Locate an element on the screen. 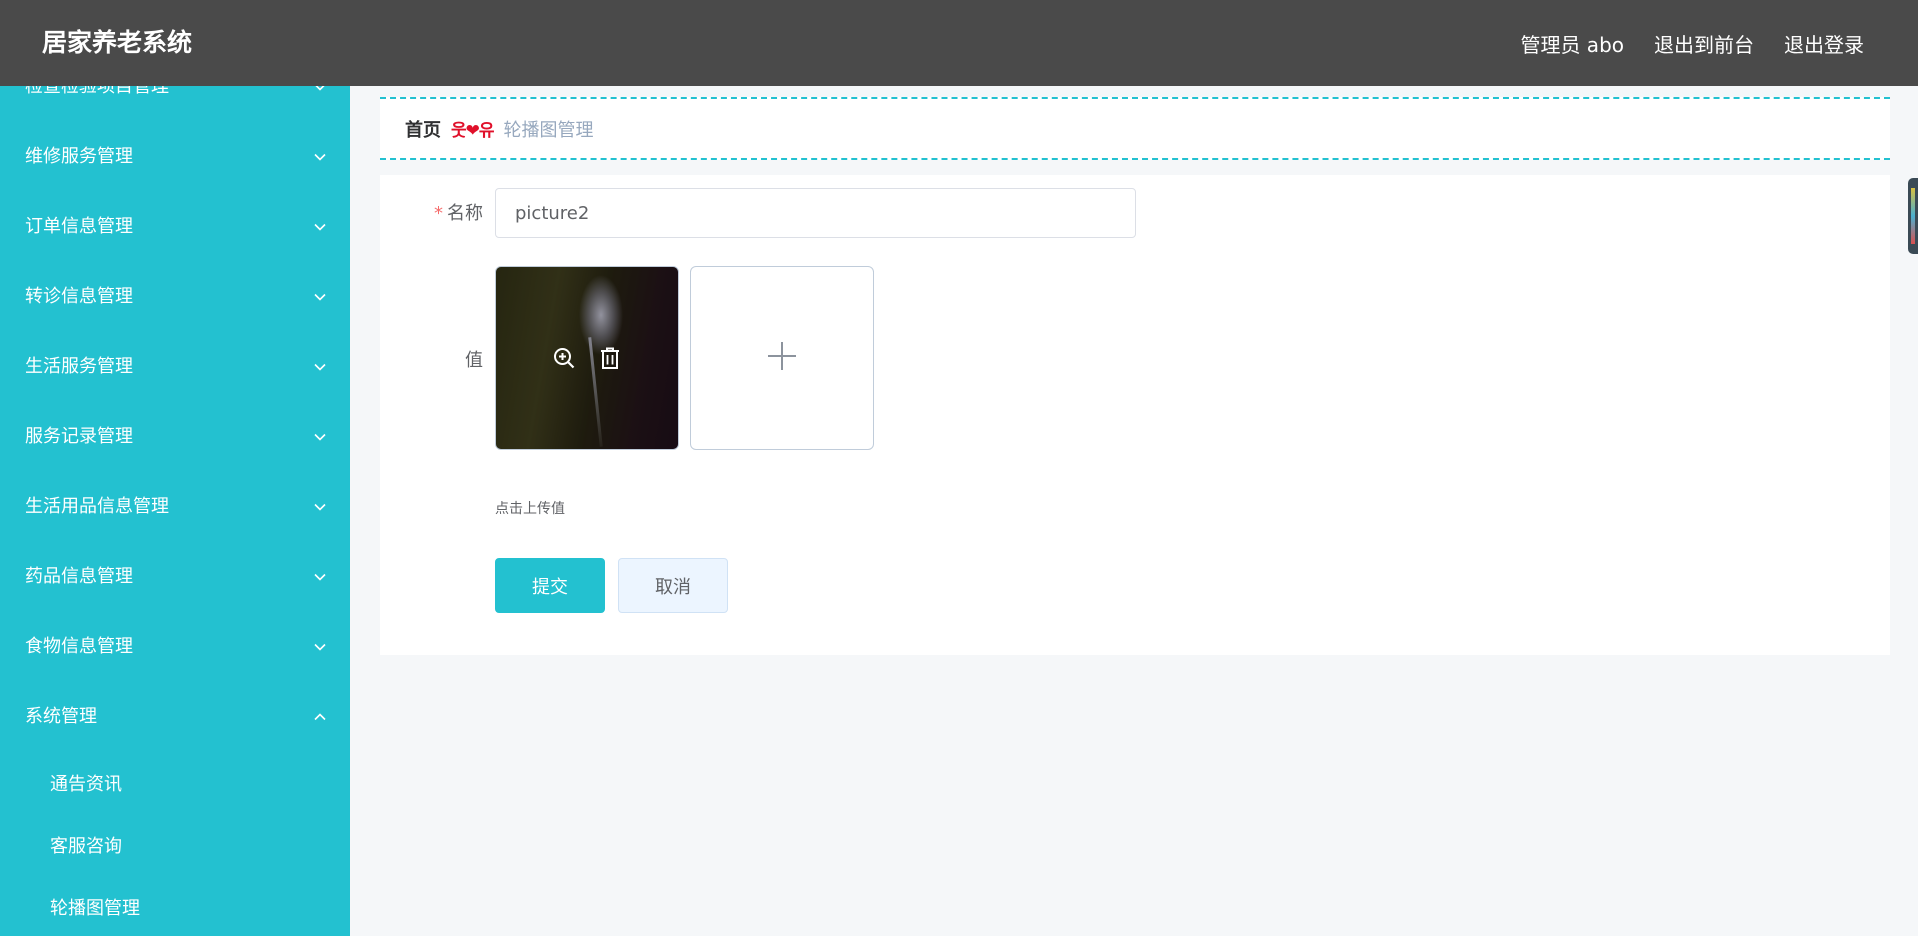 This screenshot has width=1918, height=936. sidebar-item-repair-service: 维修服务管理 is located at coordinates (175, 157).